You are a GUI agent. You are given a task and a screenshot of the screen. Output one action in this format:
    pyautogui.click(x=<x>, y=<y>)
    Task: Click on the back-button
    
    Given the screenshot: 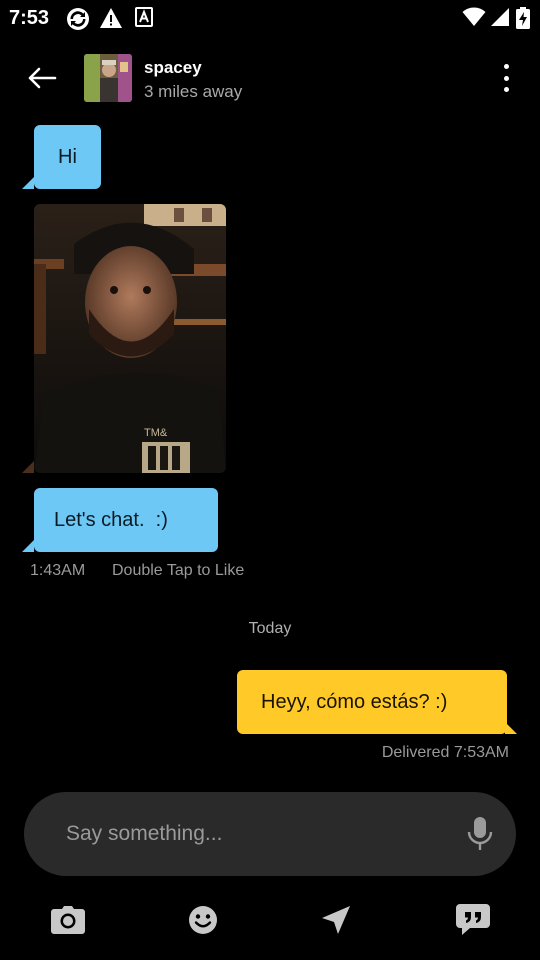 What is the action you would take?
    pyautogui.click(x=42, y=78)
    